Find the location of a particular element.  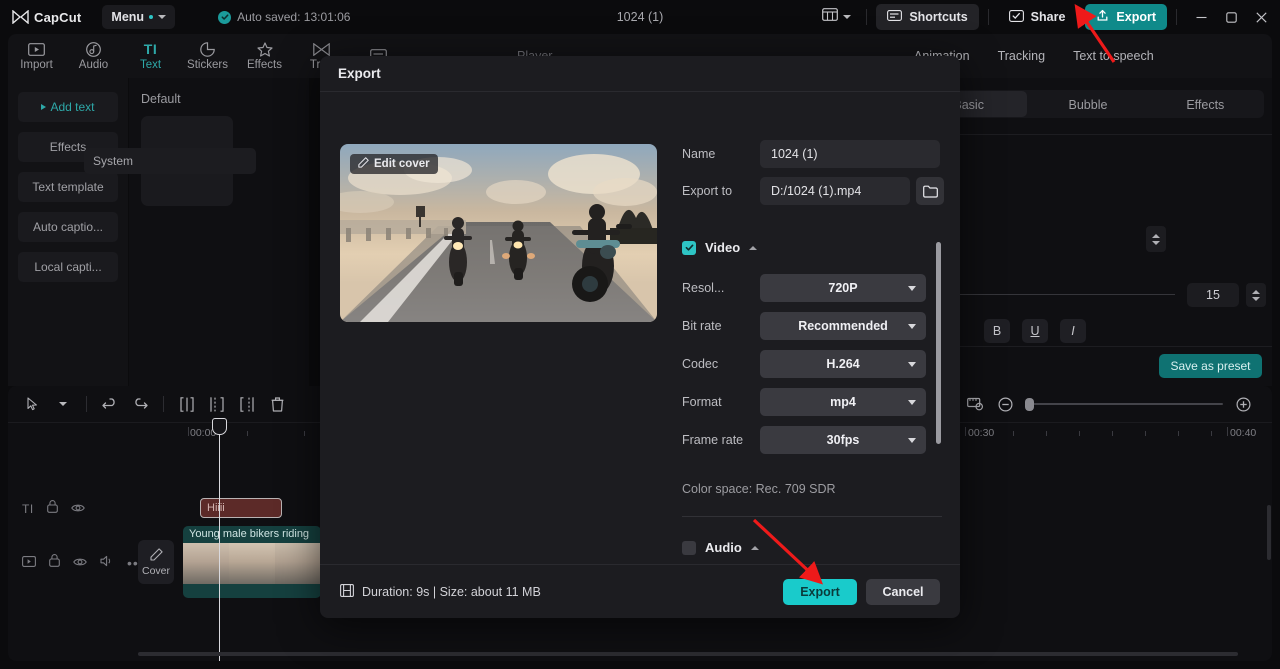

video-checkbox is located at coordinates (689, 247).